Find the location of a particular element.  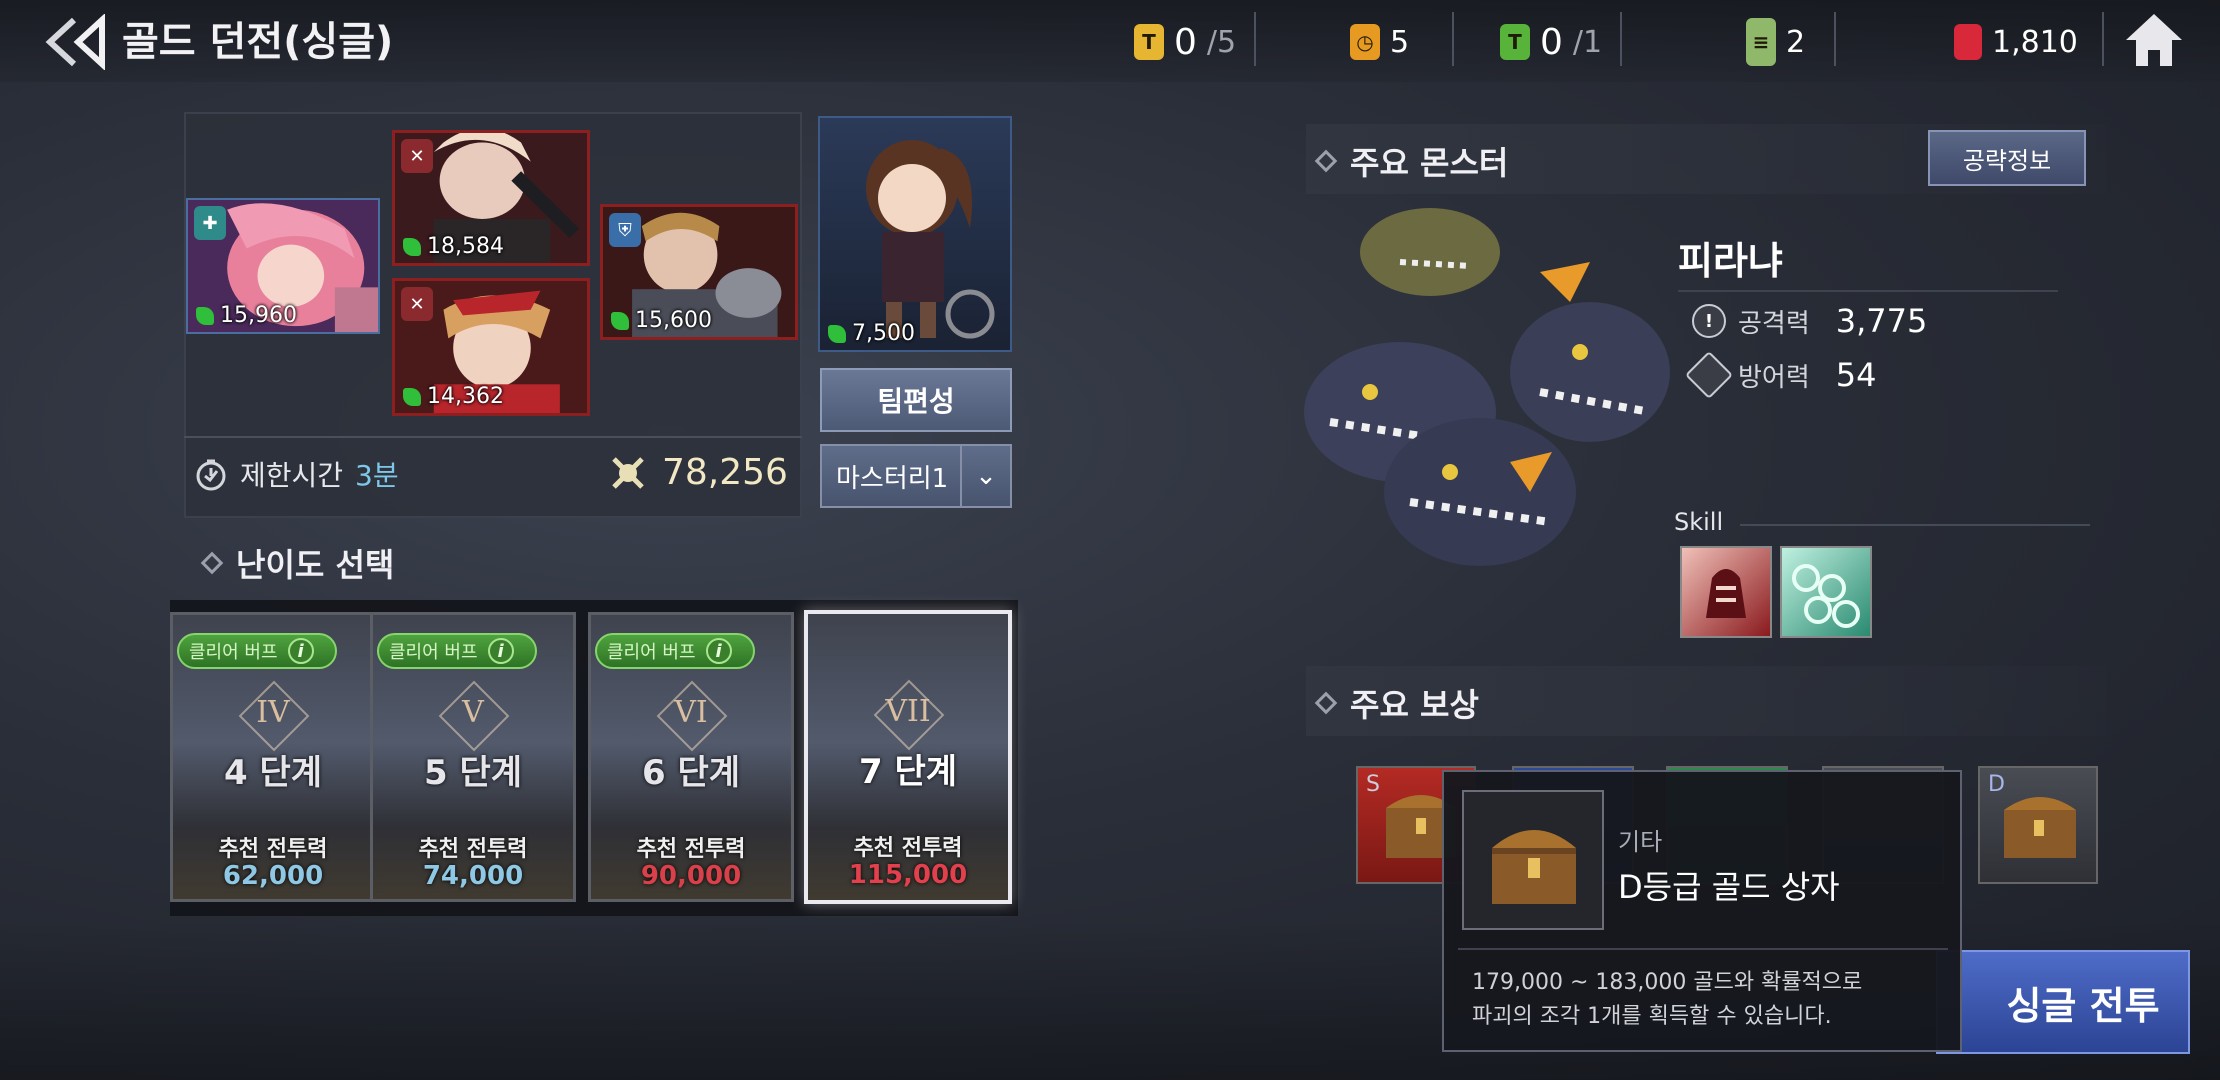

currency-scroll: ≡ 2 is located at coordinates (1775, 42).